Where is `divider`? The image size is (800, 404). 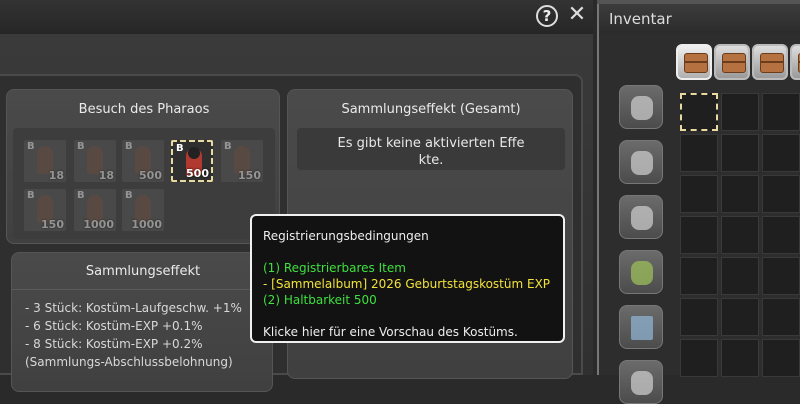
divider is located at coordinates (143, 289).